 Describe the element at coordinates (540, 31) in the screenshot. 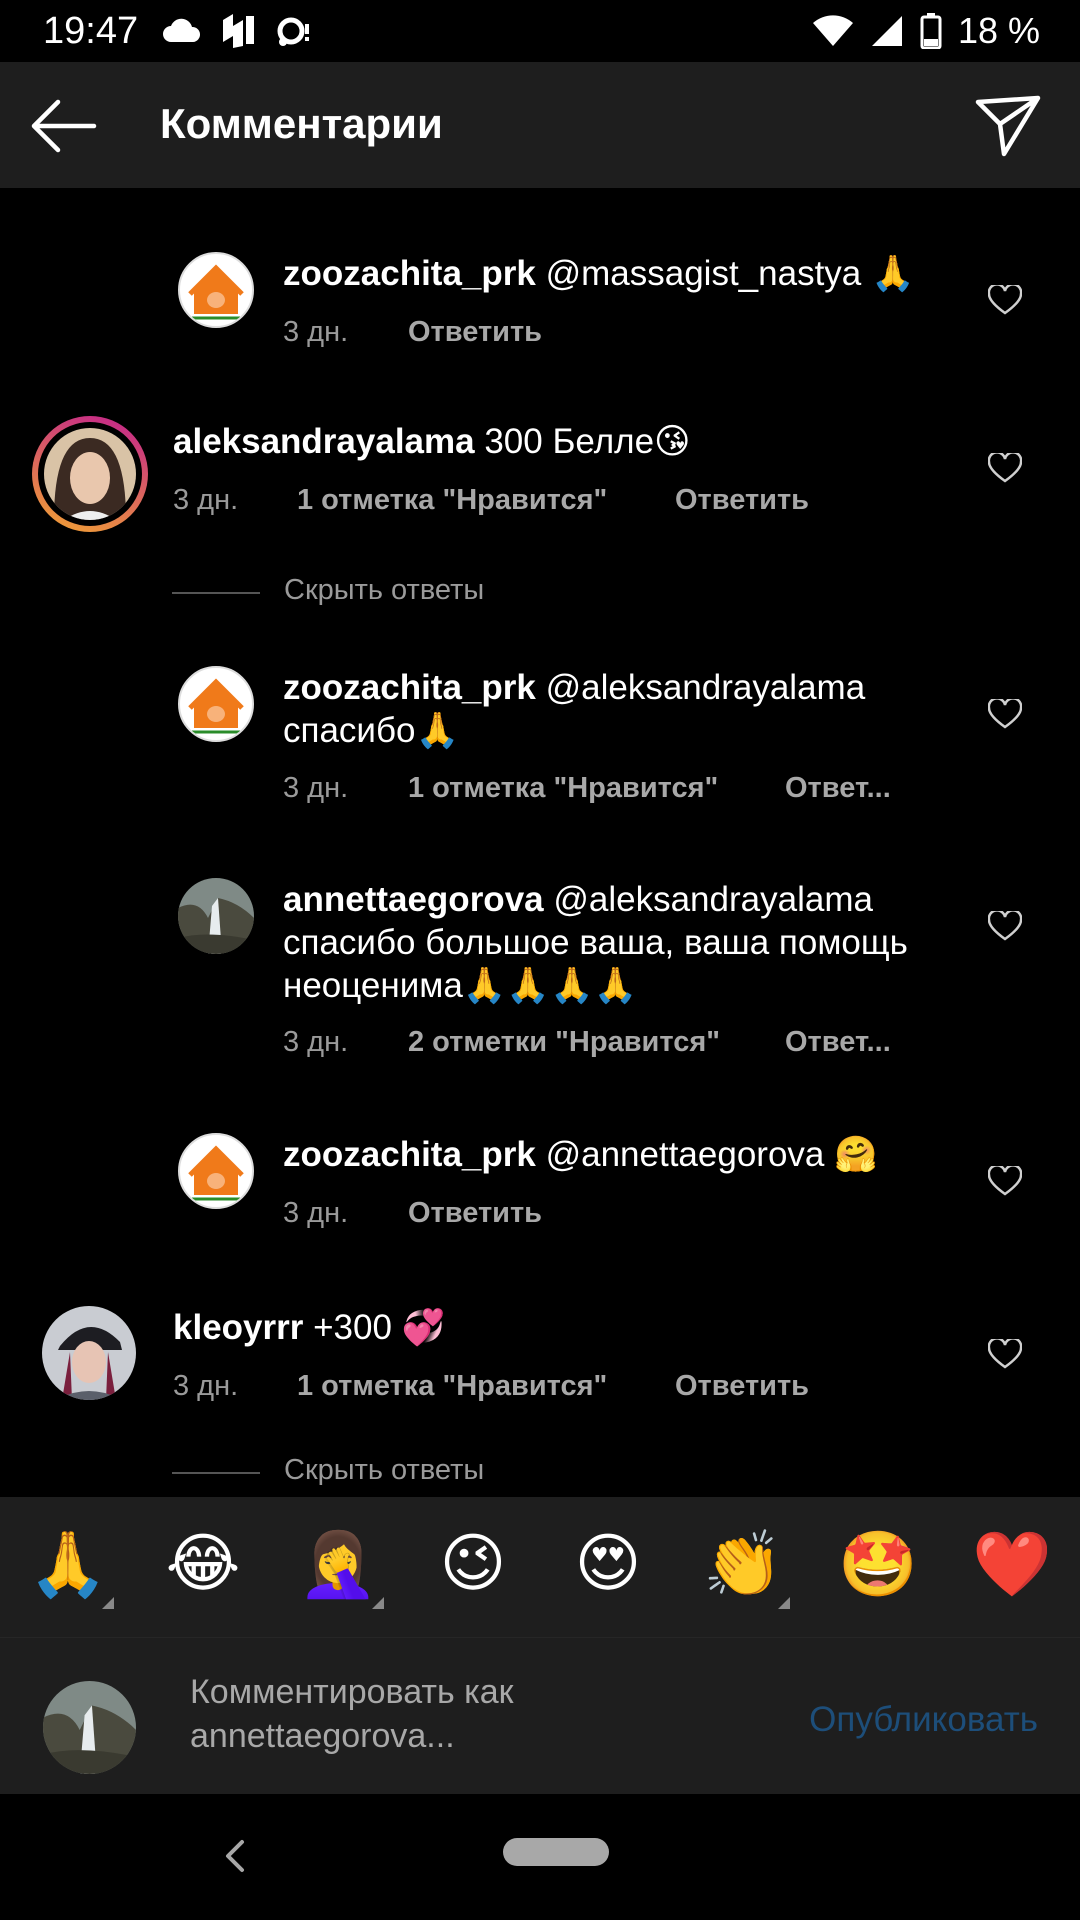

I see `status-bar: 19:47 18 %` at that location.